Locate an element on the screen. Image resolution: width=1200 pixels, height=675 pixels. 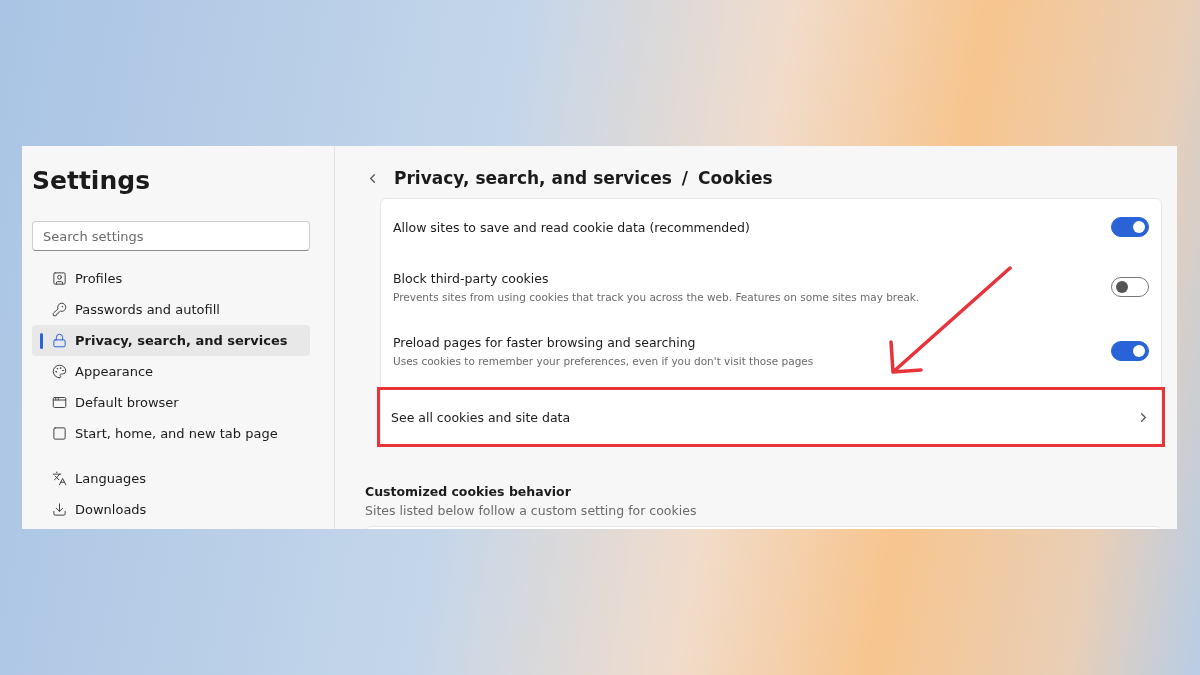
breadcrumb-item: Privacy, search, and services is located at coordinates (533, 178).